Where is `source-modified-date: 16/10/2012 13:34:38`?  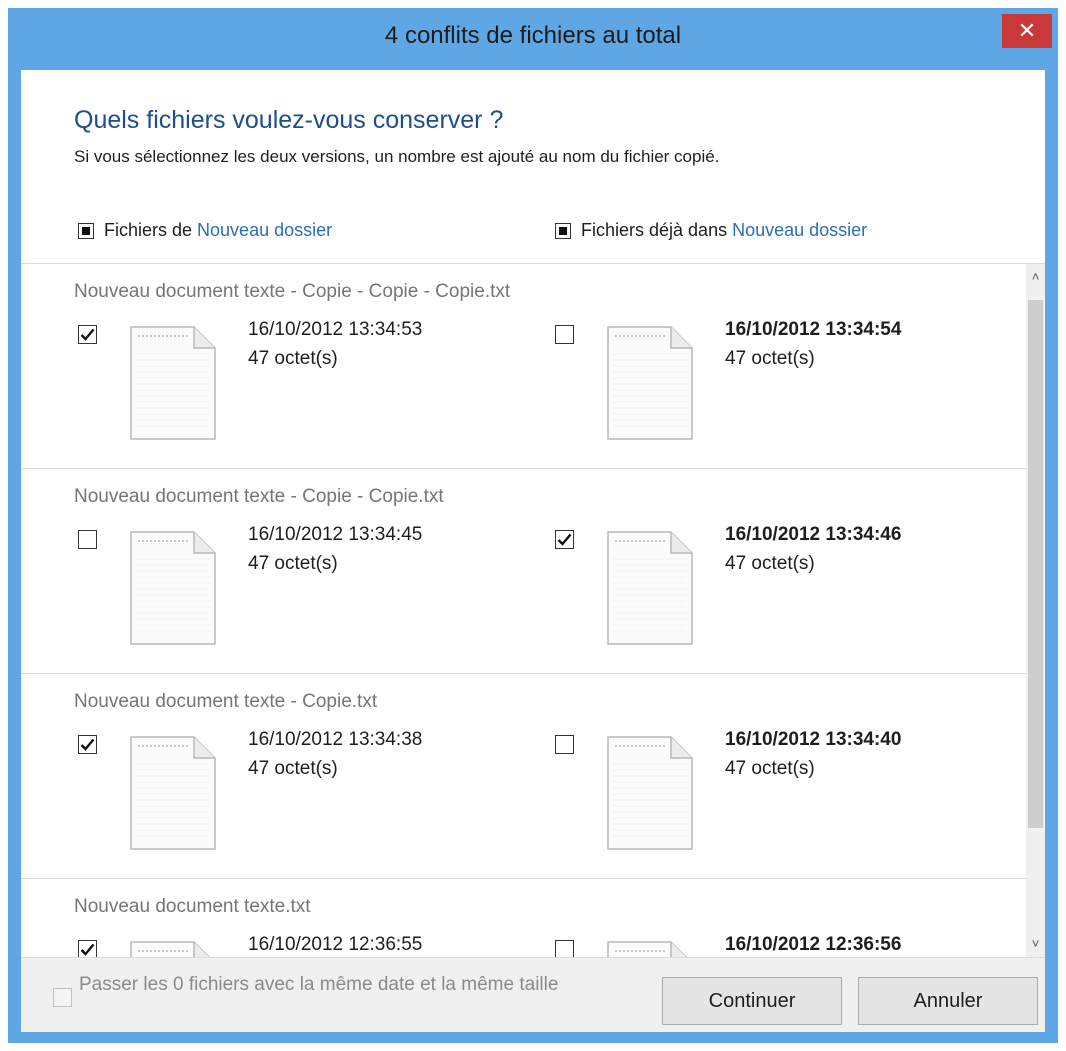
source-modified-date: 16/10/2012 13:34:38 is located at coordinates (335, 739).